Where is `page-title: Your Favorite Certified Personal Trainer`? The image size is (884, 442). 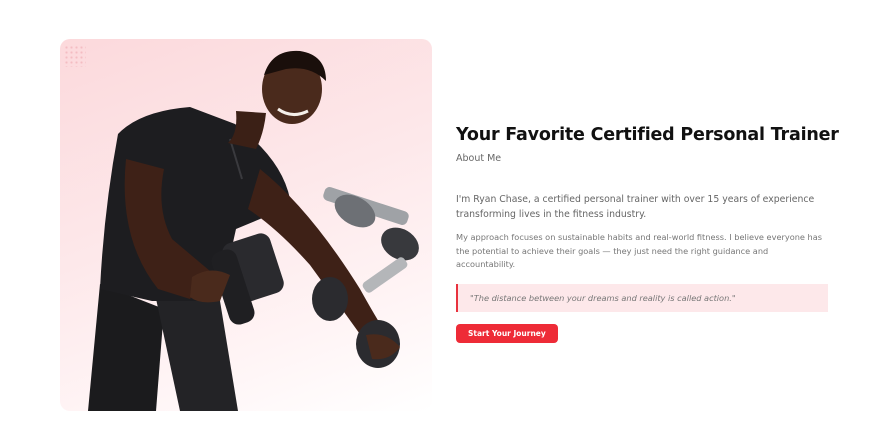 page-title: Your Favorite Certified Personal Trainer is located at coordinates (647, 135).